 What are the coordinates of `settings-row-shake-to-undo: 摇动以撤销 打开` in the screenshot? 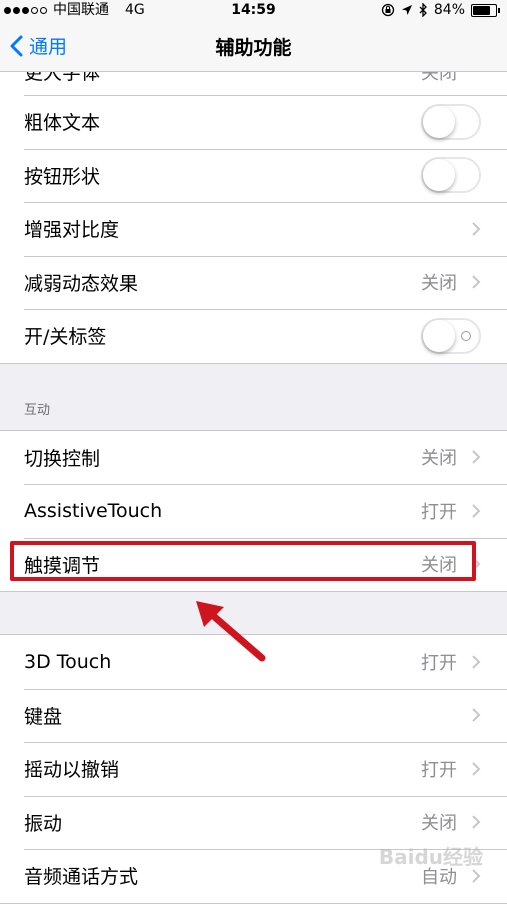 It's located at (253, 769).